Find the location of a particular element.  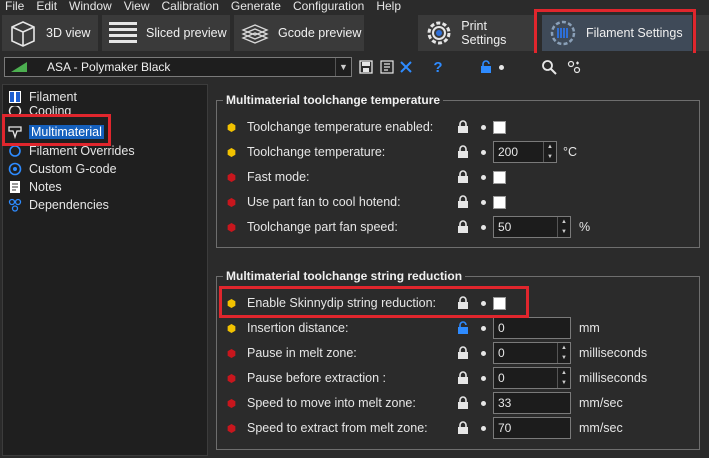

row-toolchange-part-fan-speed: Toolchange part fan speed: 50 ▲ ▼ % is located at coordinates (458, 227).